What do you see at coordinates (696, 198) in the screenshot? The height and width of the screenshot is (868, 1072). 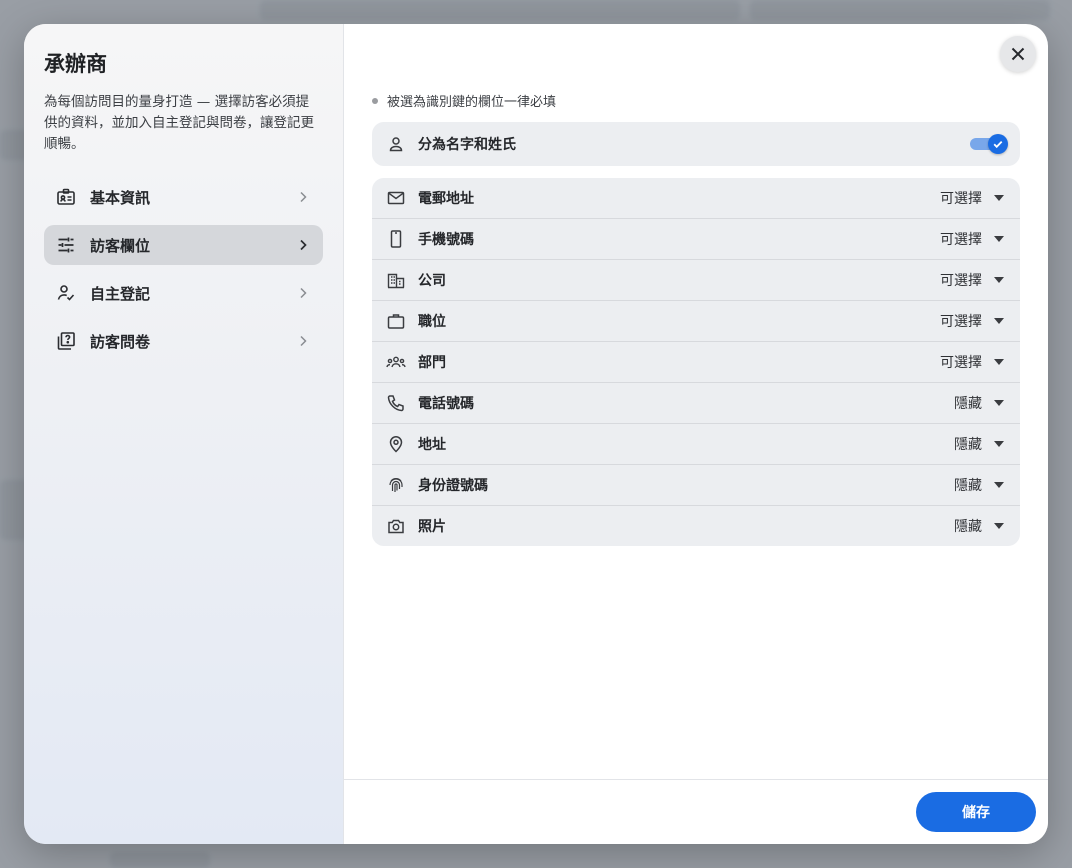 I see `field-row-email: 電郵地址 可選擇` at bounding box center [696, 198].